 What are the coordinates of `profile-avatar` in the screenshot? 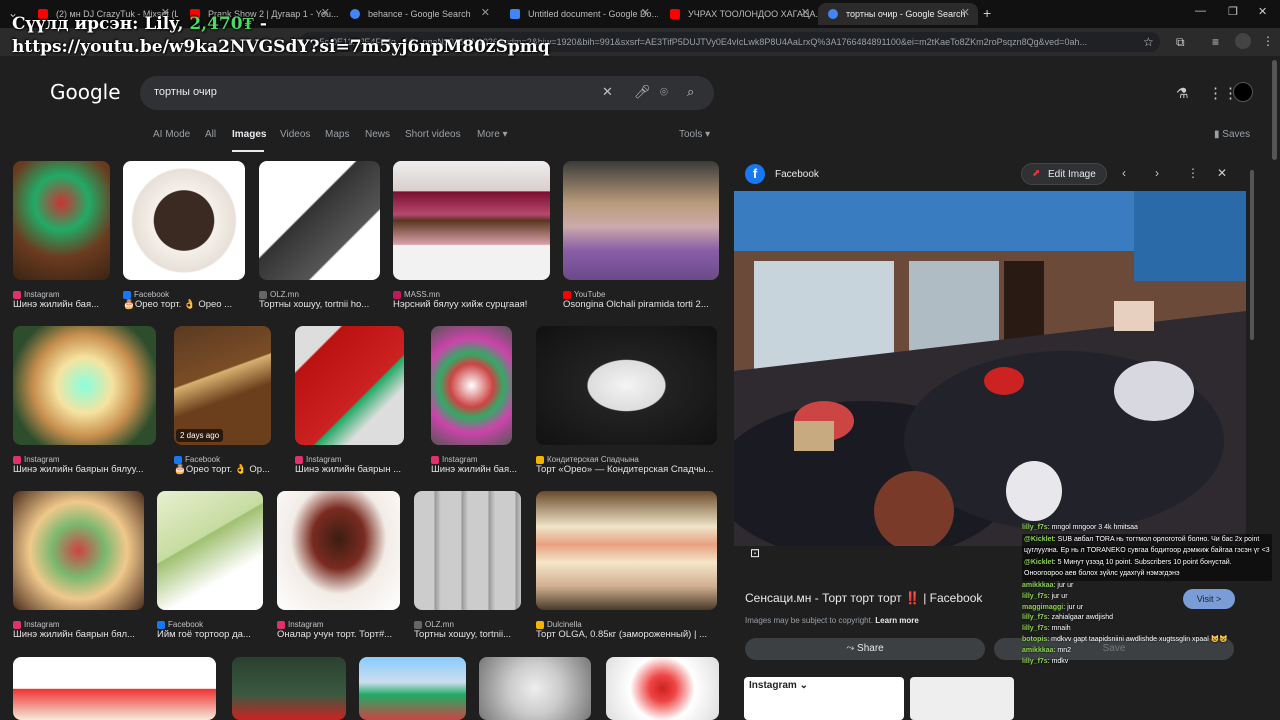 It's located at (1243, 41).